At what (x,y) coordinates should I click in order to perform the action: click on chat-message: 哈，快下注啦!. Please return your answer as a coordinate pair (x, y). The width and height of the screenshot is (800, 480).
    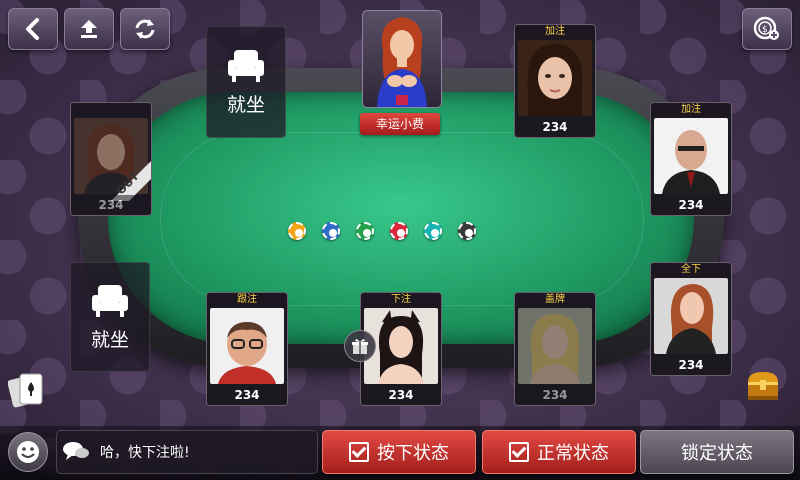
    Looking at the image, I should click on (145, 453).